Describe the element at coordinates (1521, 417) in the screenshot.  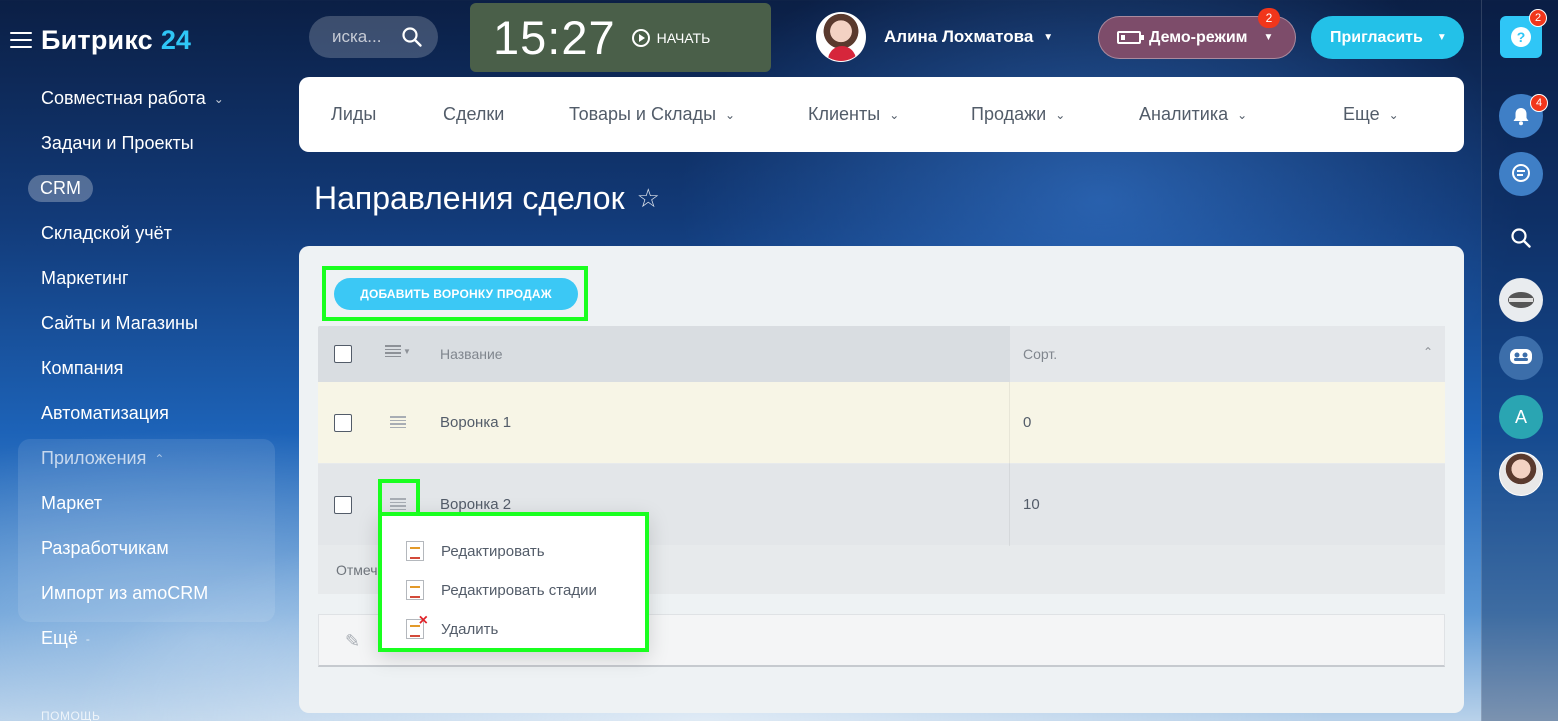
I see `user-letter-avatar: A` at that location.